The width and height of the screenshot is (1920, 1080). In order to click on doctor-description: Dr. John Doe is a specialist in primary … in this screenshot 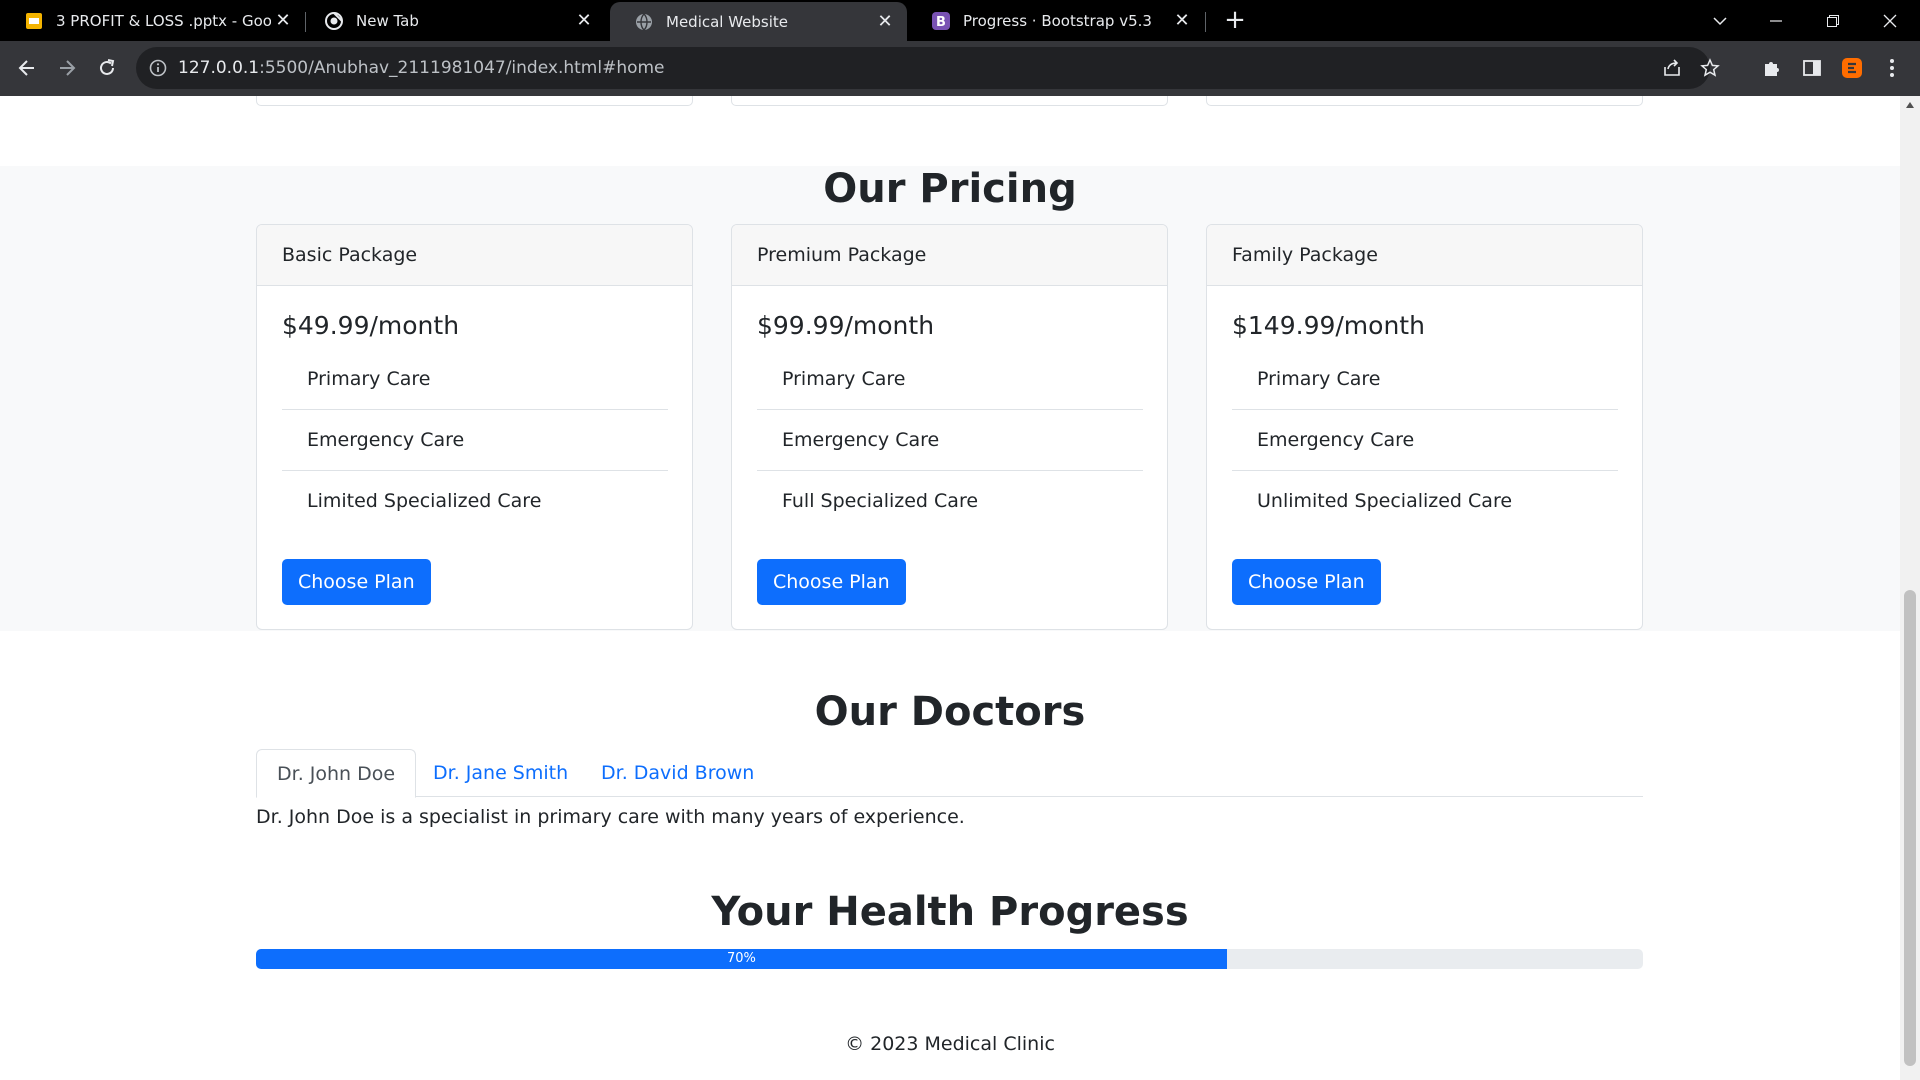, I will do `click(610, 817)`.